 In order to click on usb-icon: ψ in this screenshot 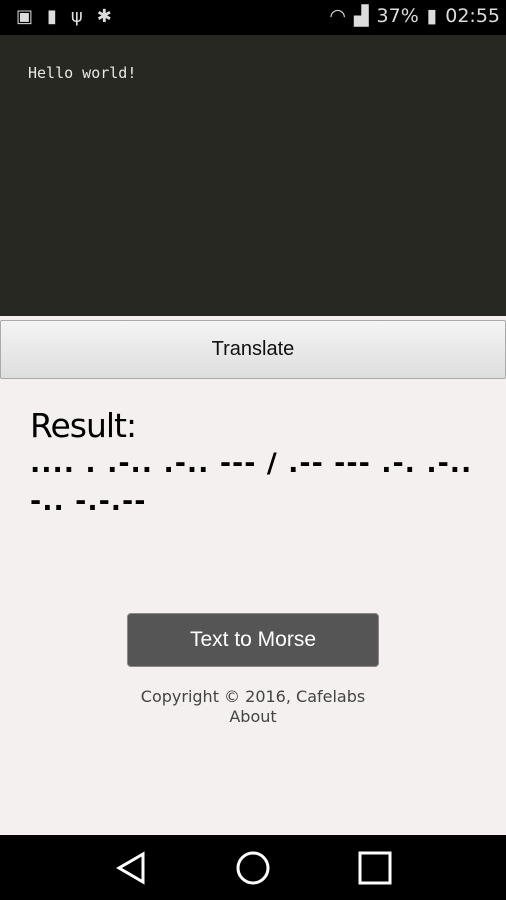, I will do `click(76, 16)`.